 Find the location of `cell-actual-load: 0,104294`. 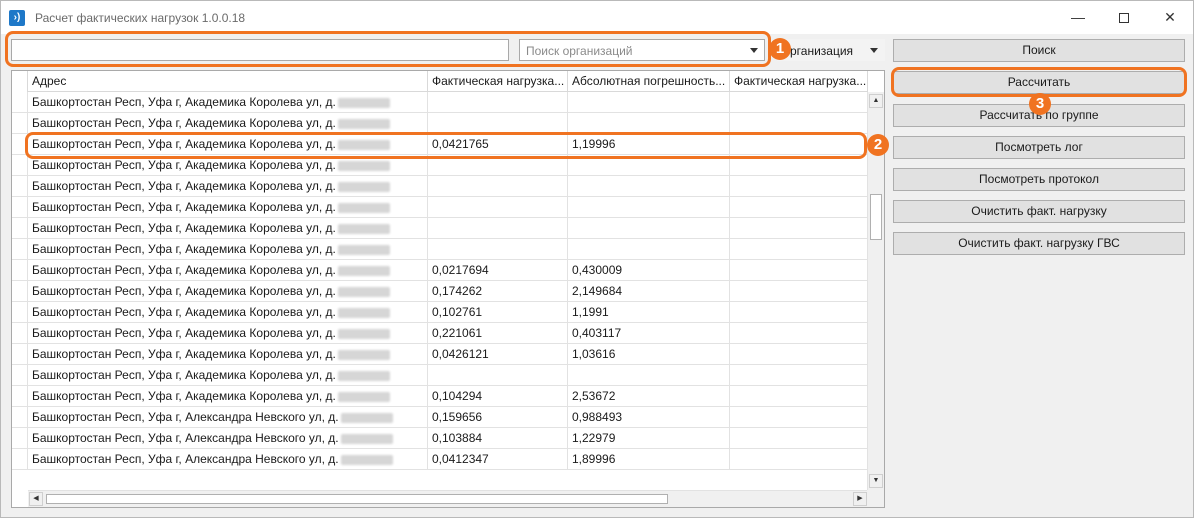

cell-actual-load: 0,104294 is located at coordinates (498, 396).